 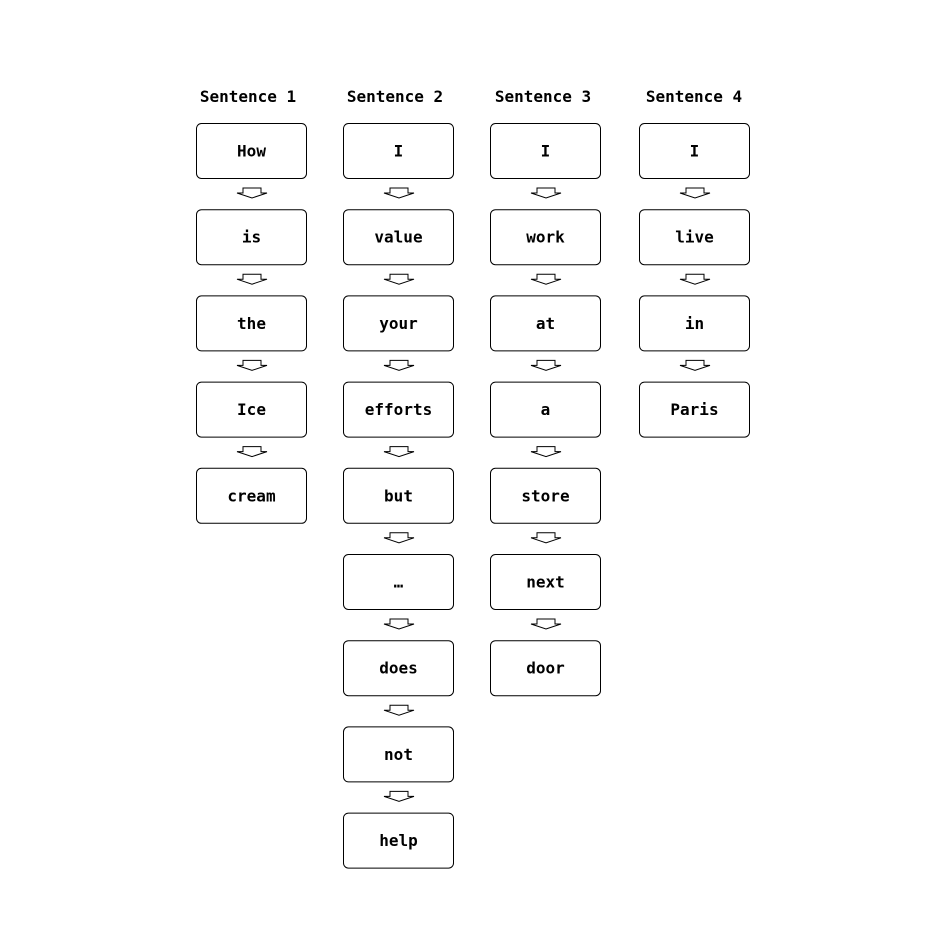 I want to click on sentence-title: Sentence 1, so click(x=248, y=96).